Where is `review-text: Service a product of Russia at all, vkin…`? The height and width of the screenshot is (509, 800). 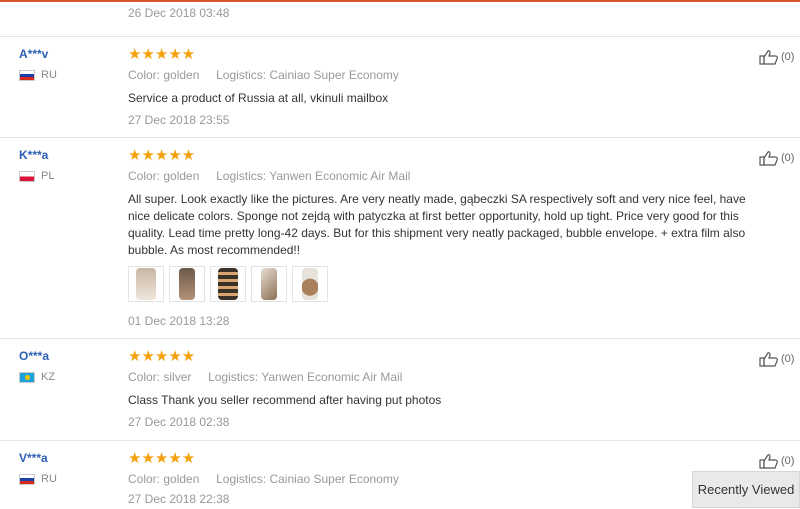
review-text: Service a product of Russia at all, vkin… is located at coordinates (258, 98).